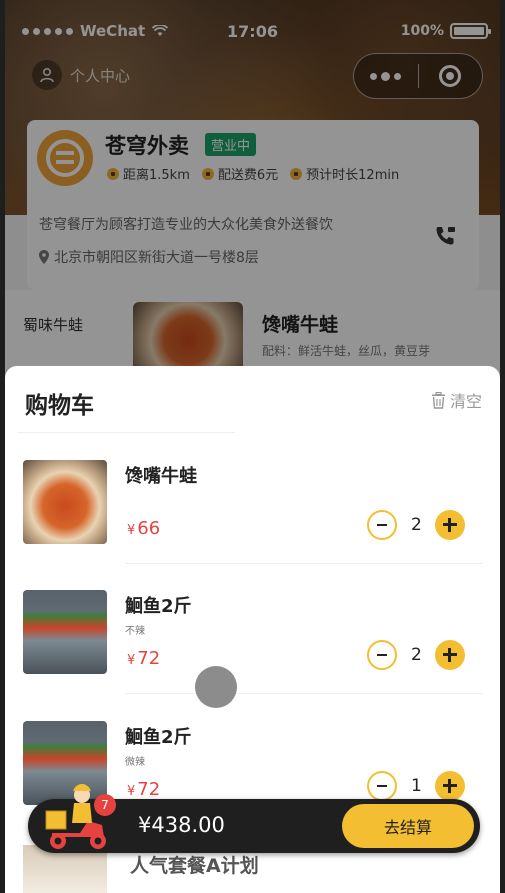  Describe the element at coordinates (254, 818) in the screenshot. I see `checkout-bar: 7 ¥438.00 去结算` at that location.